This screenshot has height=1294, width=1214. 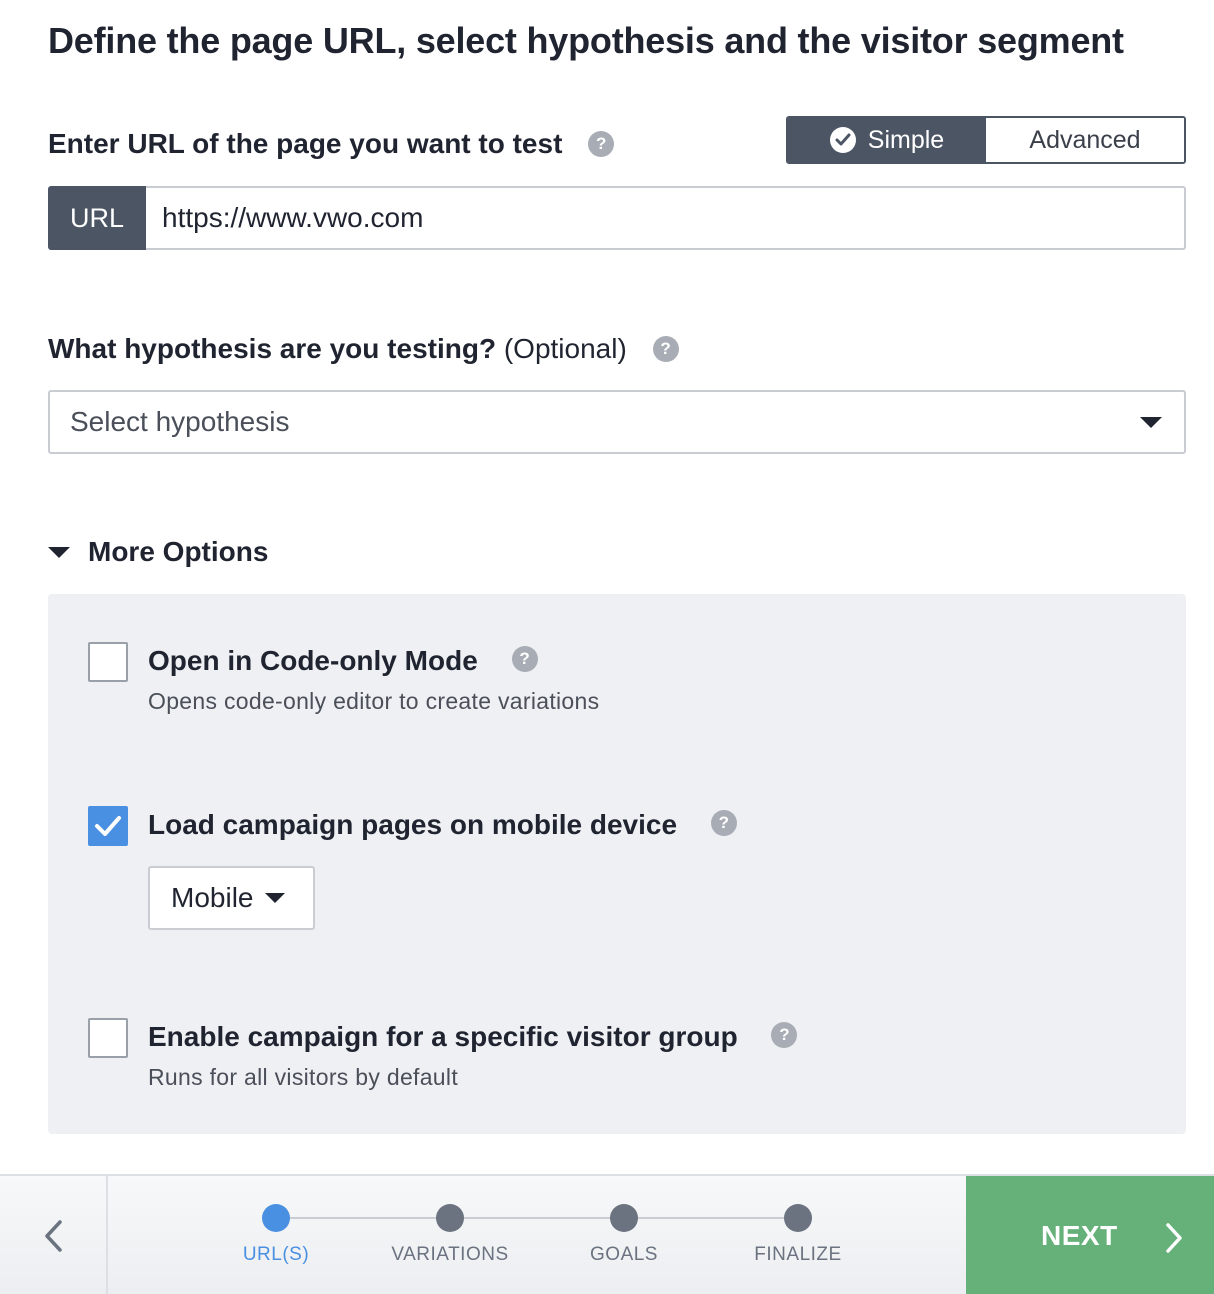 What do you see at coordinates (1174, 1238) in the screenshot?
I see `chevron-right-icon` at bounding box center [1174, 1238].